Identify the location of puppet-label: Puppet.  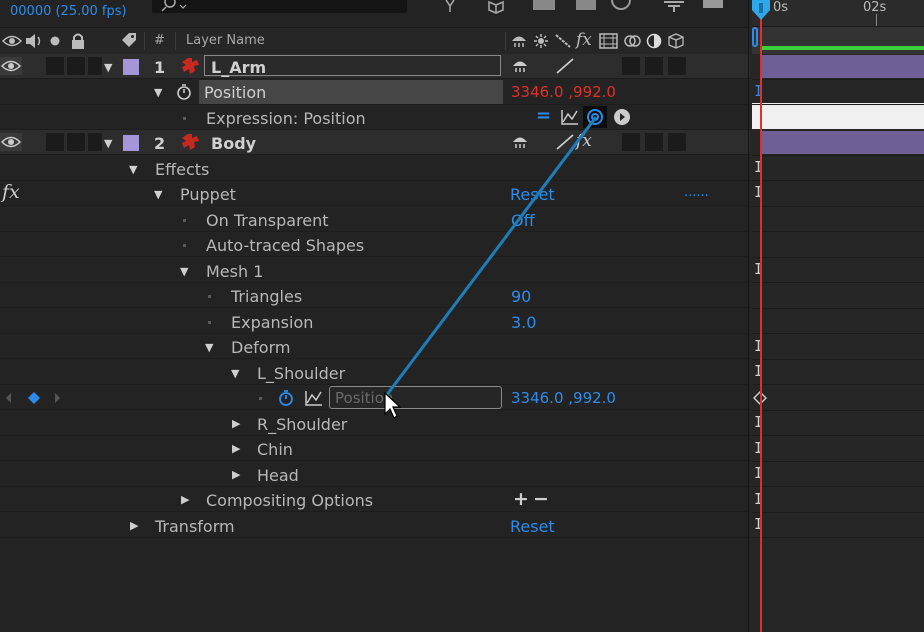
(208, 194).